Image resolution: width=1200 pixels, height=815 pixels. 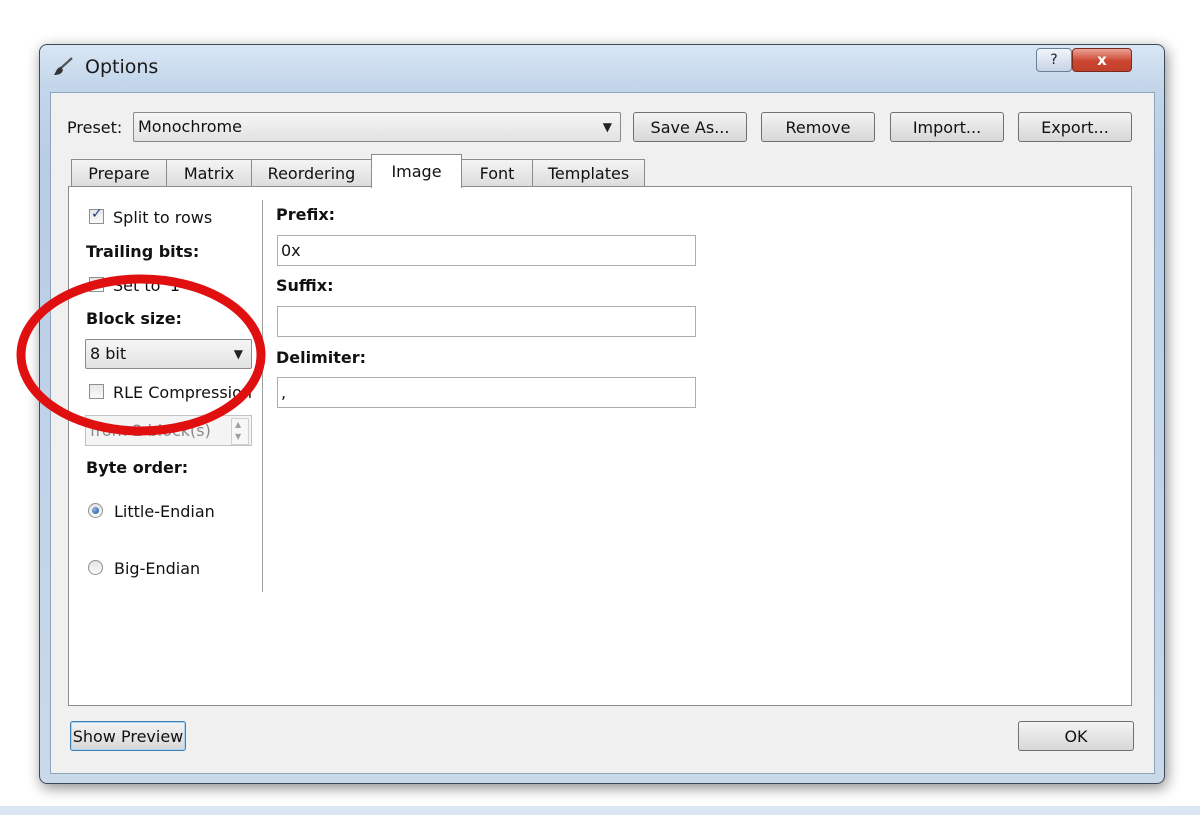 I want to click on little-endian-radio, so click(x=95, y=510).